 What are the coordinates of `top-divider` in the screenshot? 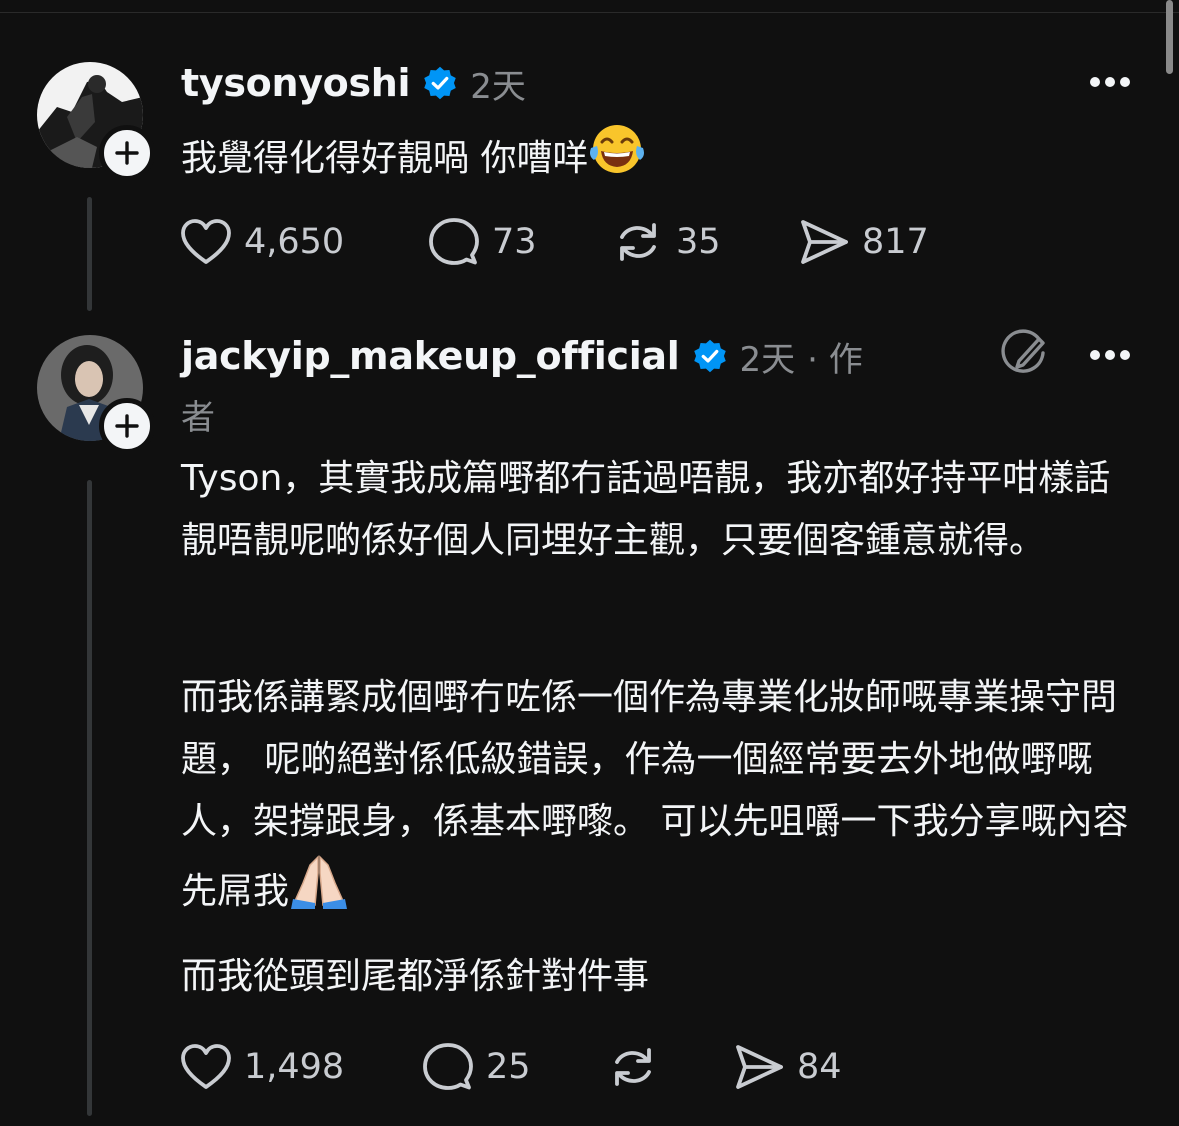 It's located at (589, 12).